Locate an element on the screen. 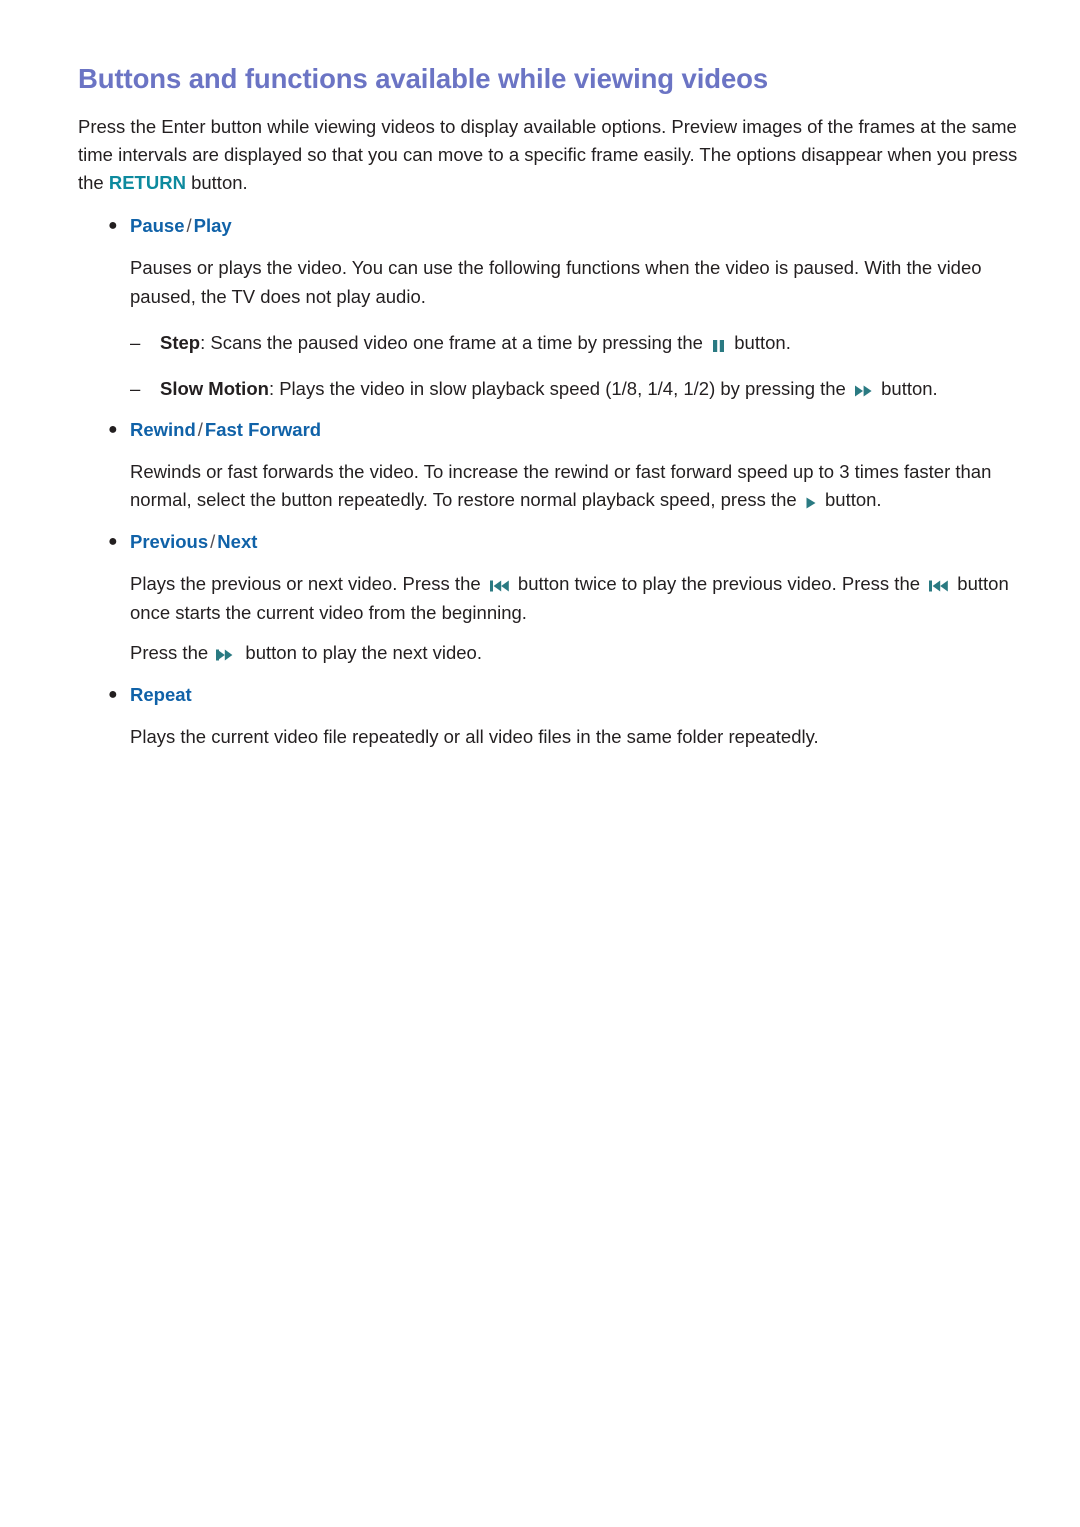 The height and width of the screenshot is (1527, 1080). bullet-label-previous-next: Previous / Next is located at coordinates (193, 542).